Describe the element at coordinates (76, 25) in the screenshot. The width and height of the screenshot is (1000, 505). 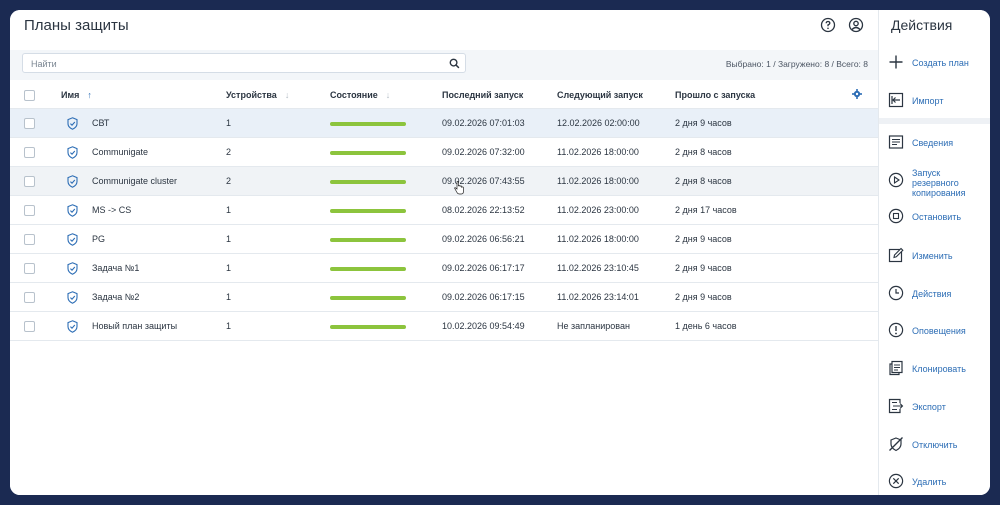
I see `page-title: Планы защиты` at that location.